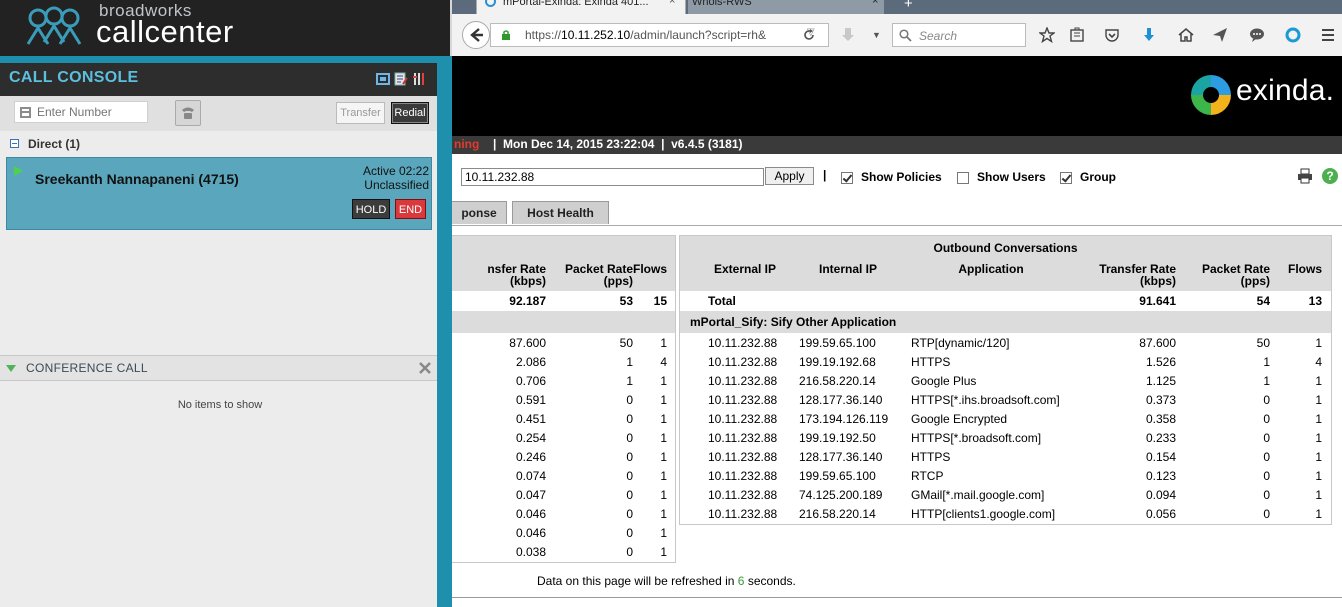  I want to click on tab-response: ponse, so click(479, 212).